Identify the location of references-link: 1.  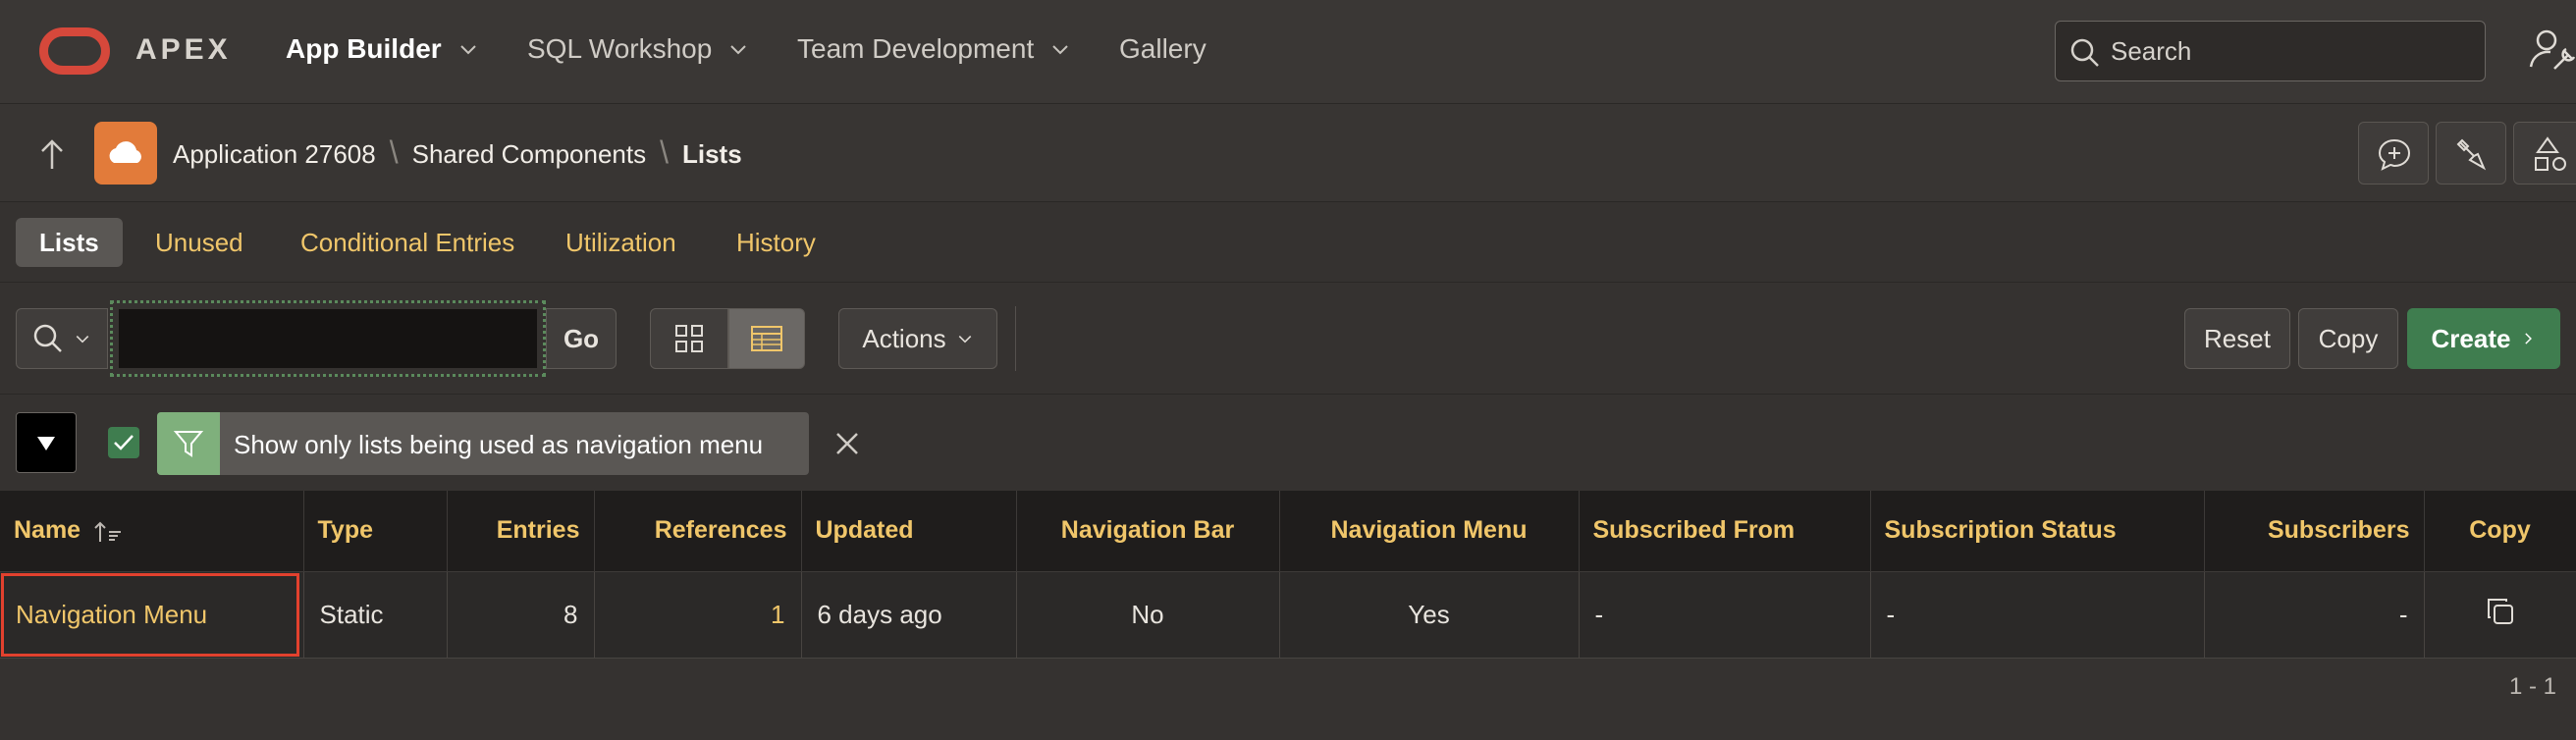
(777, 614).